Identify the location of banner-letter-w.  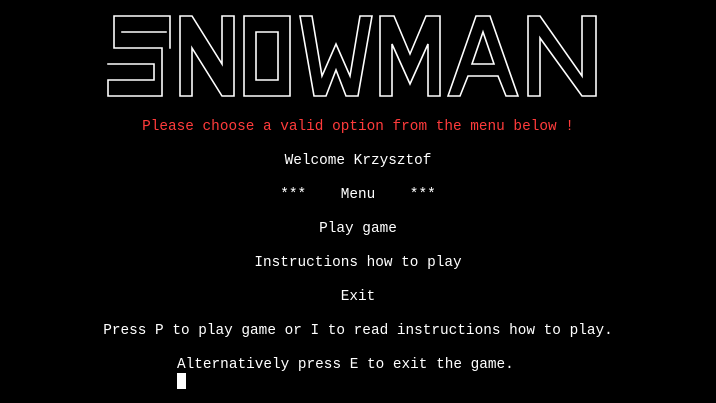
(336, 56).